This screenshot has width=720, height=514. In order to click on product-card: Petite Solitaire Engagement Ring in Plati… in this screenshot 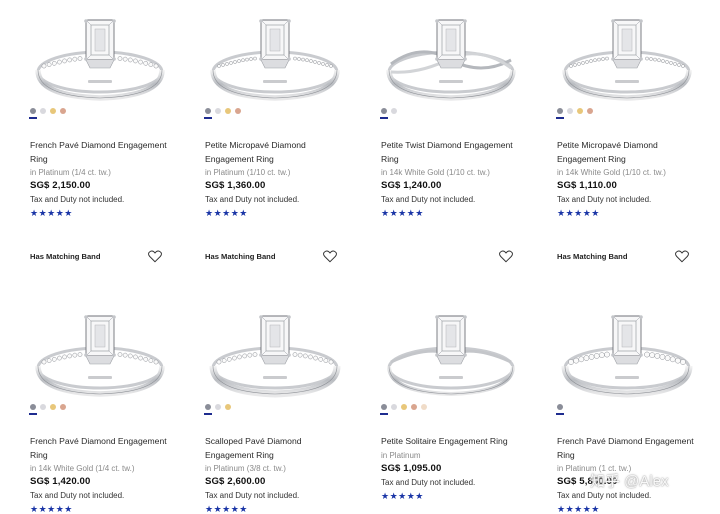, I will do `click(460, 408)`.